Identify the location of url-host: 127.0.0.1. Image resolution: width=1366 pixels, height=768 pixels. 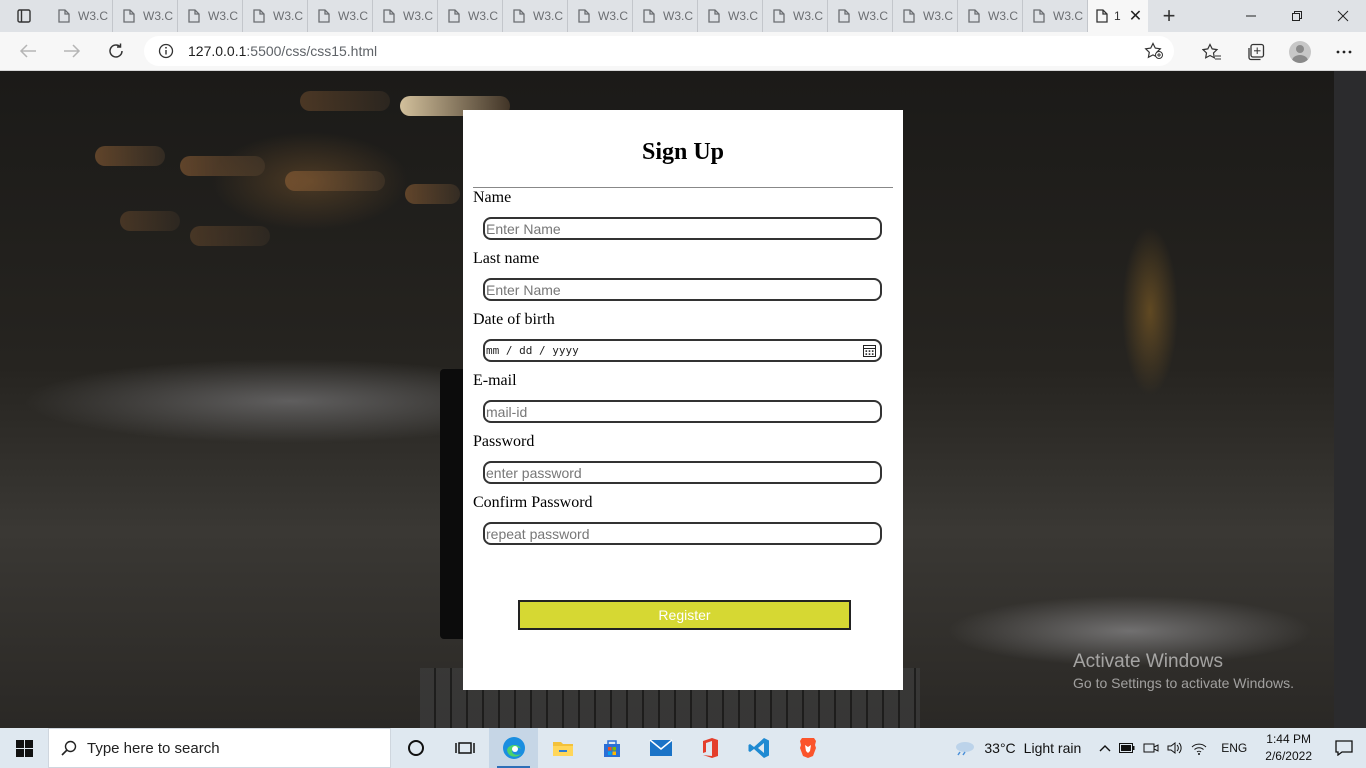
(217, 51).